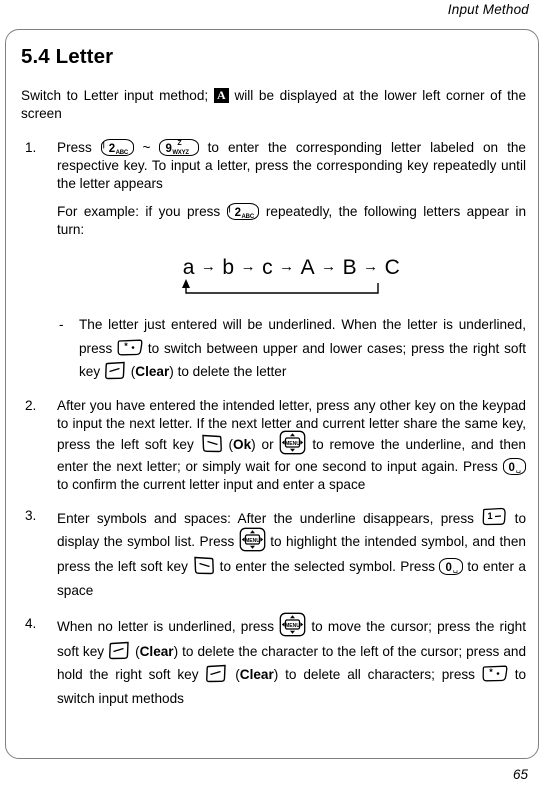  Describe the element at coordinates (180, 153) in the screenshot. I see `key-letters: WXYZ` at that location.